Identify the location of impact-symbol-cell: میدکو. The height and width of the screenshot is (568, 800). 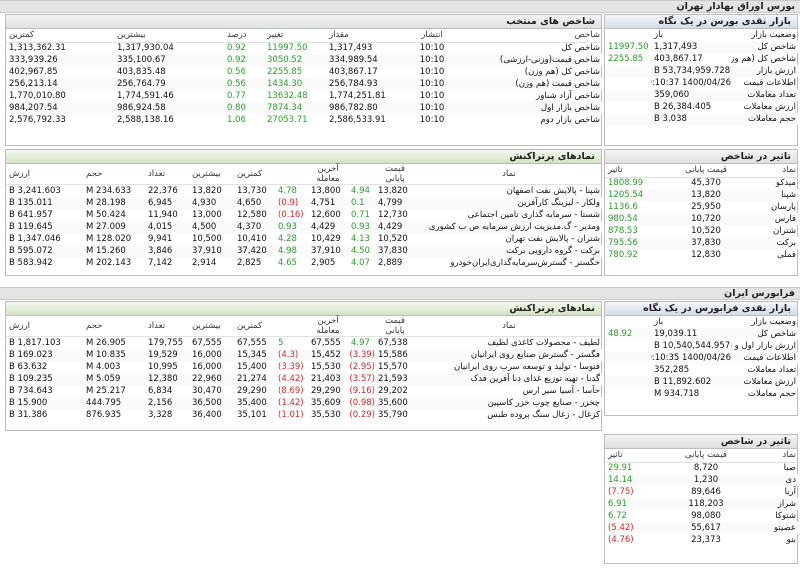
(770, 183).